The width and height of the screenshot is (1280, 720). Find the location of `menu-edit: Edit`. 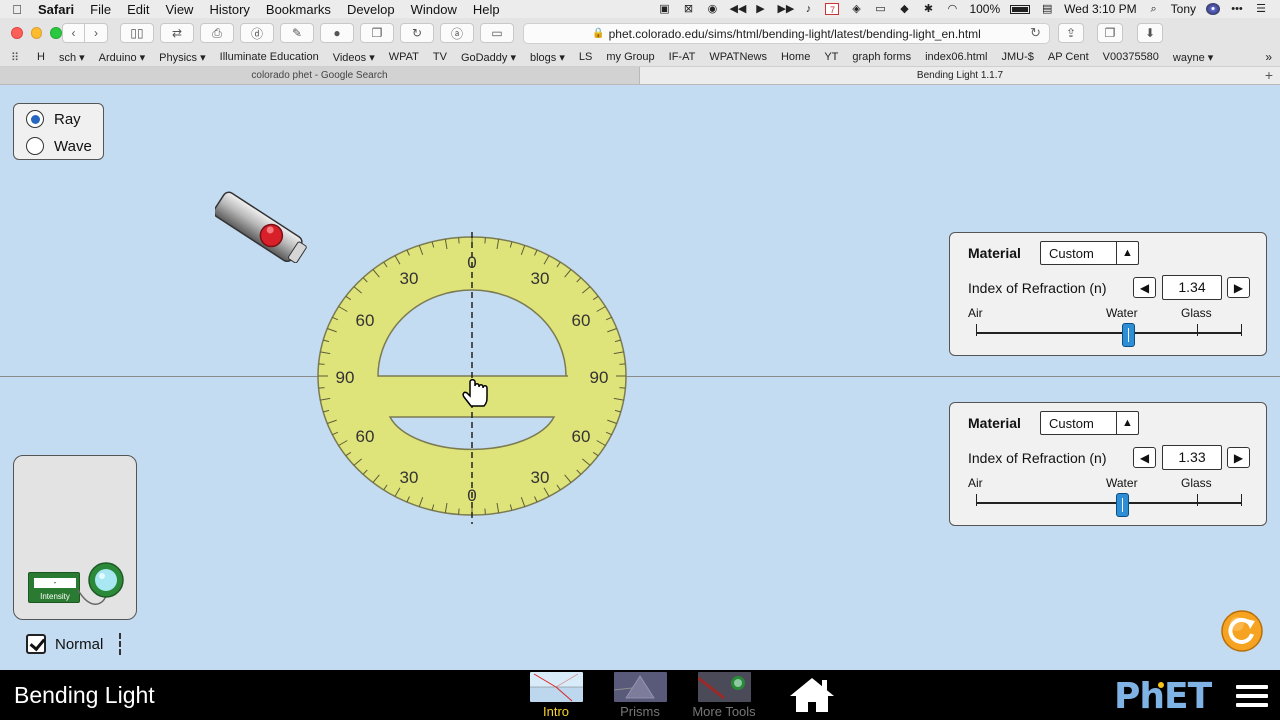

menu-edit: Edit is located at coordinates (138, 9).